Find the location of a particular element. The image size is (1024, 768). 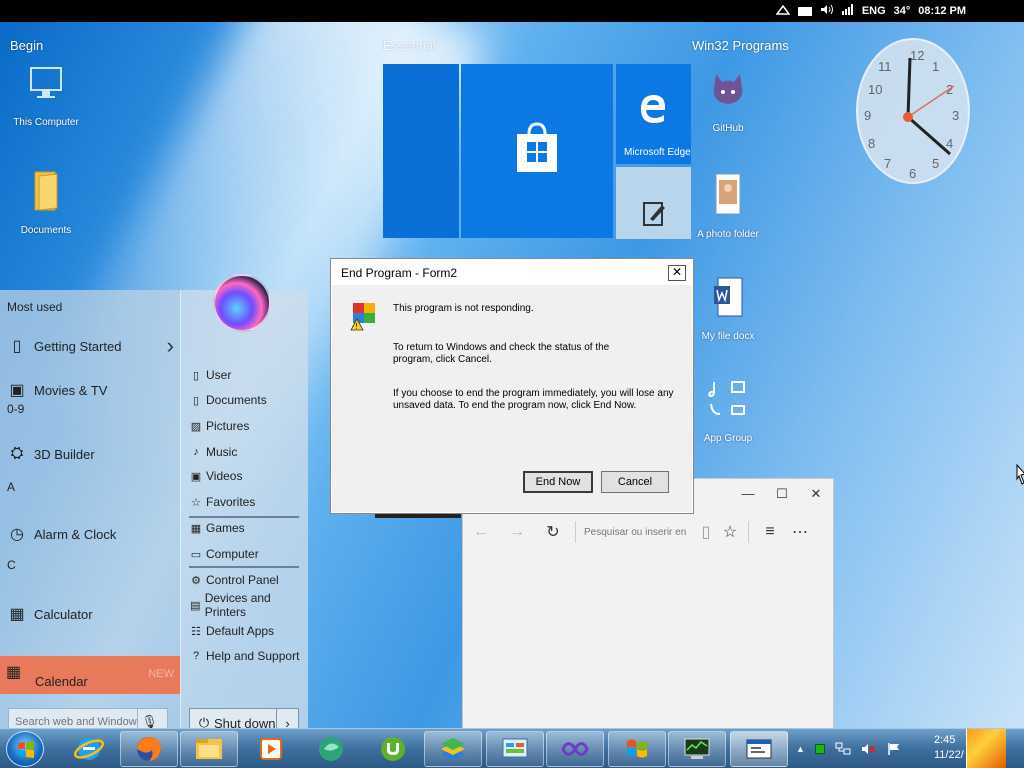

desktop-icon-label: GitHub is located at coordinates (728, 128).